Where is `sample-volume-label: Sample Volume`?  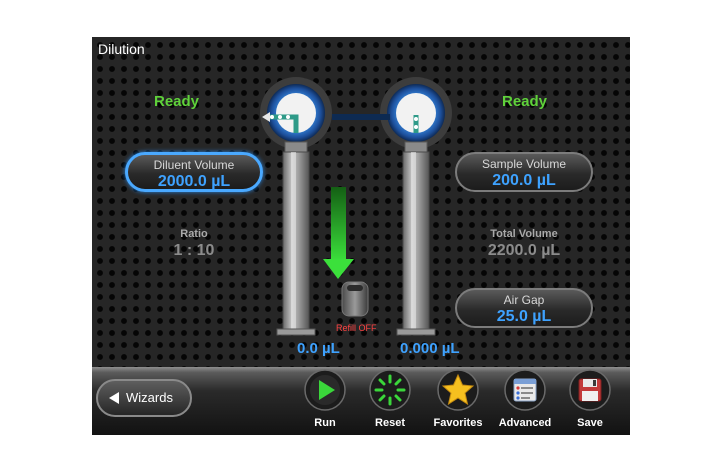
sample-volume-label: Sample Volume is located at coordinates (524, 164).